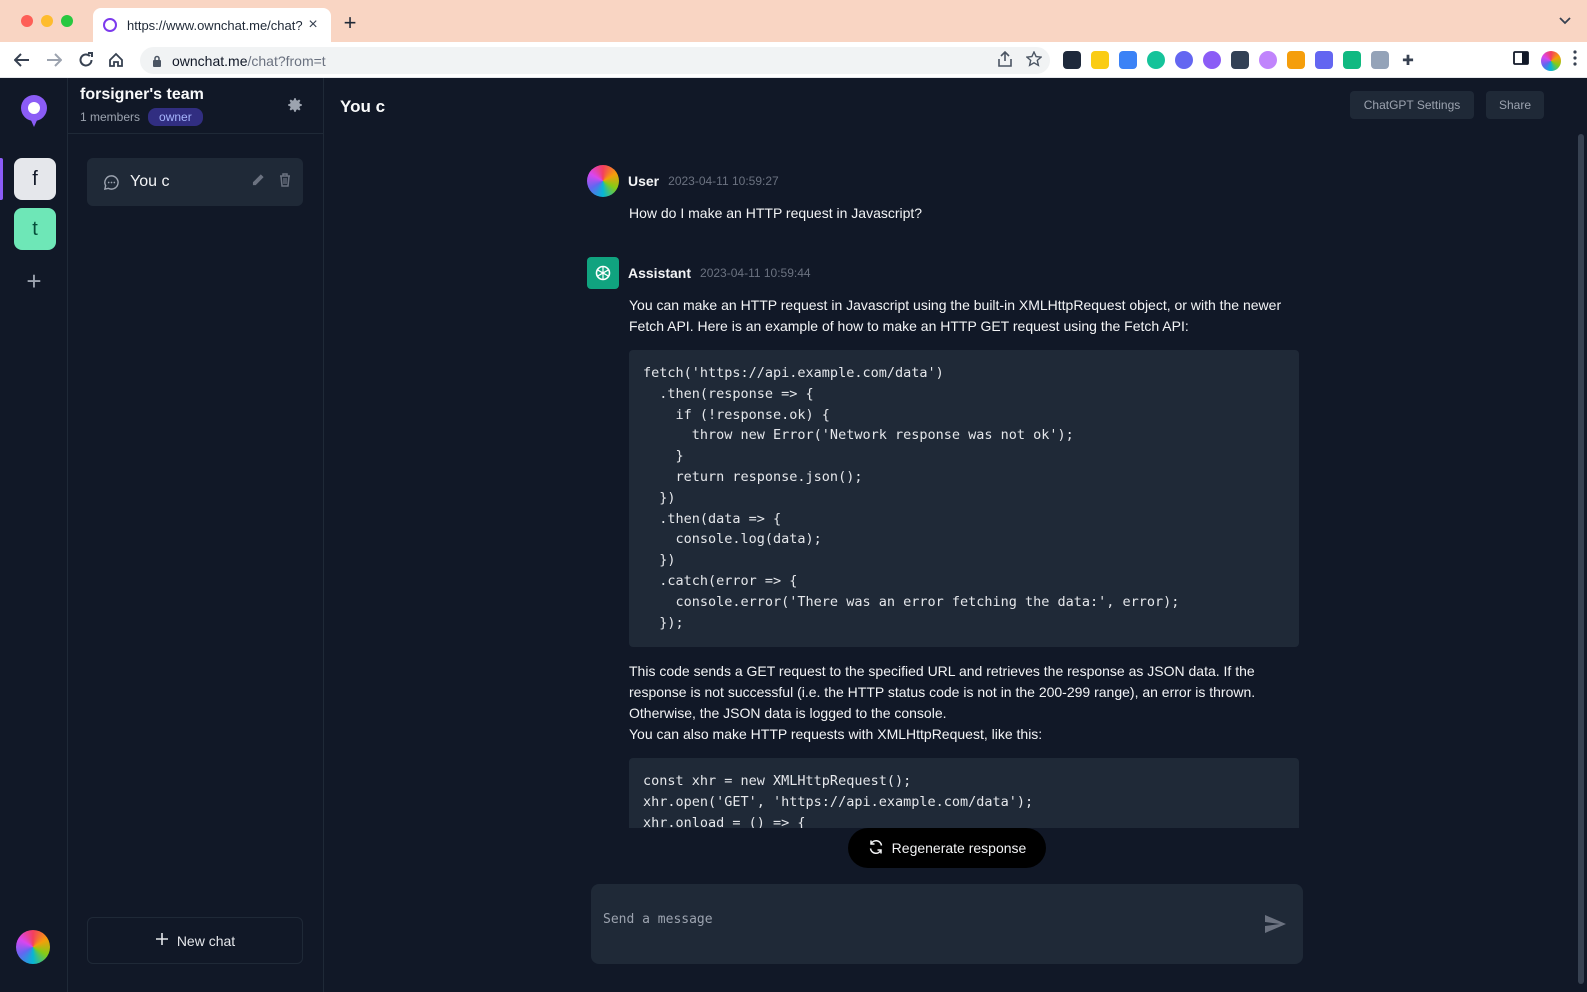  What do you see at coordinates (350, 23) in the screenshot?
I see `new-tab-button: +` at bounding box center [350, 23].